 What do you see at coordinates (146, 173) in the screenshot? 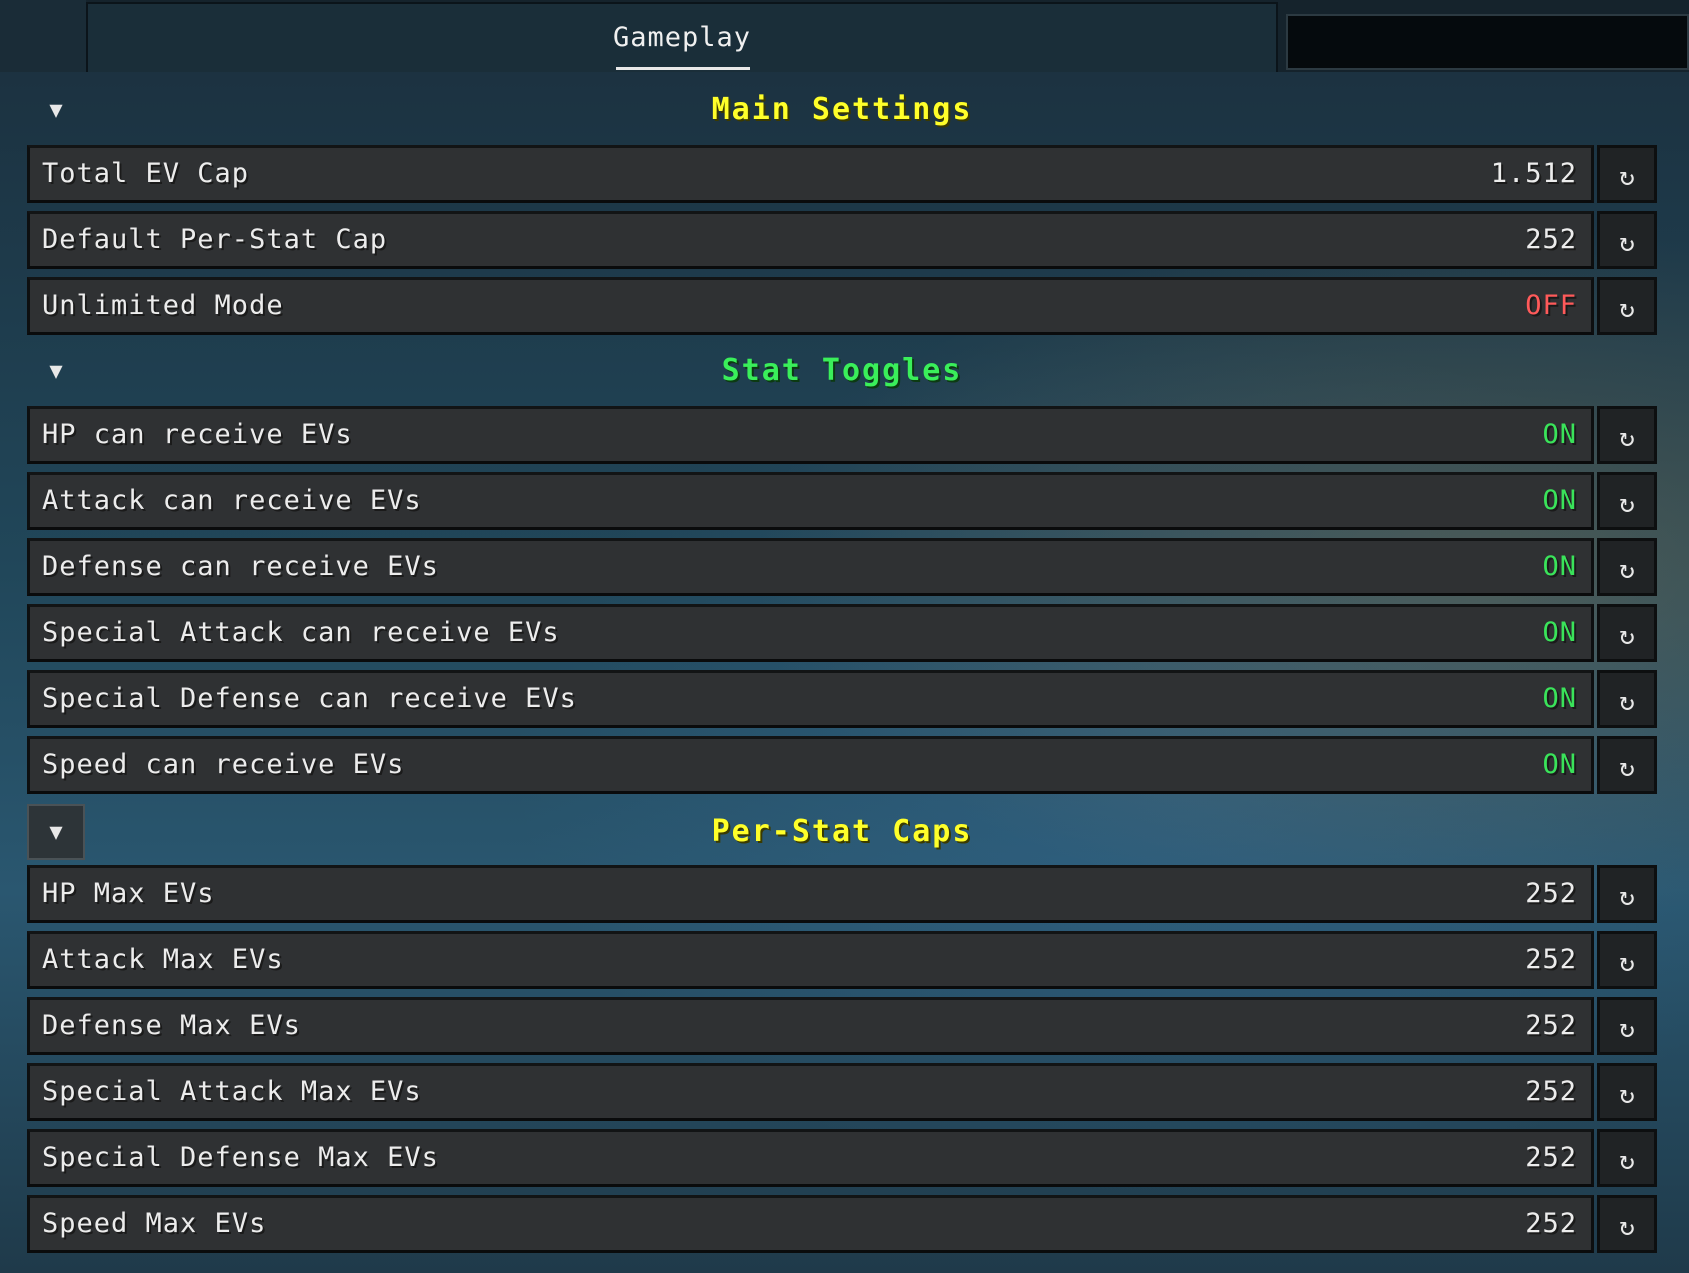
I see `setting-label: Total EV Cap` at bounding box center [146, 173].